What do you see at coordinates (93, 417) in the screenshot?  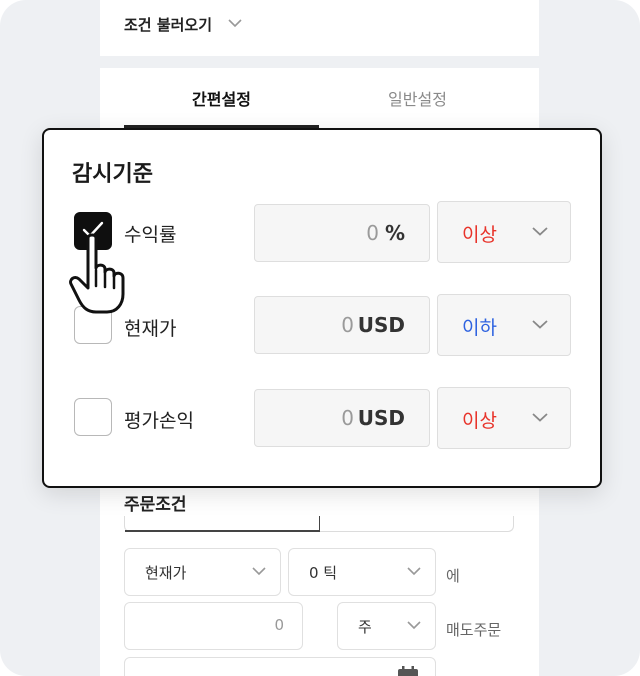 I see `valuation-pnl-checkbox` at bounding box center [93, 417].